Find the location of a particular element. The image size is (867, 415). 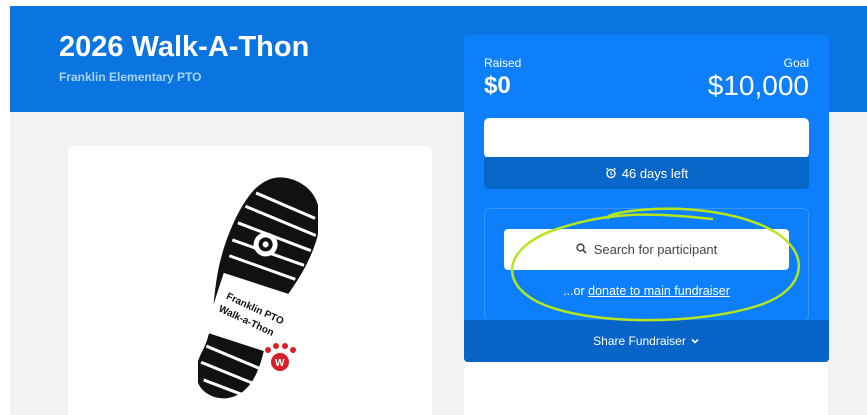

or-prefix: ...or is located at coordinates (576, 291).